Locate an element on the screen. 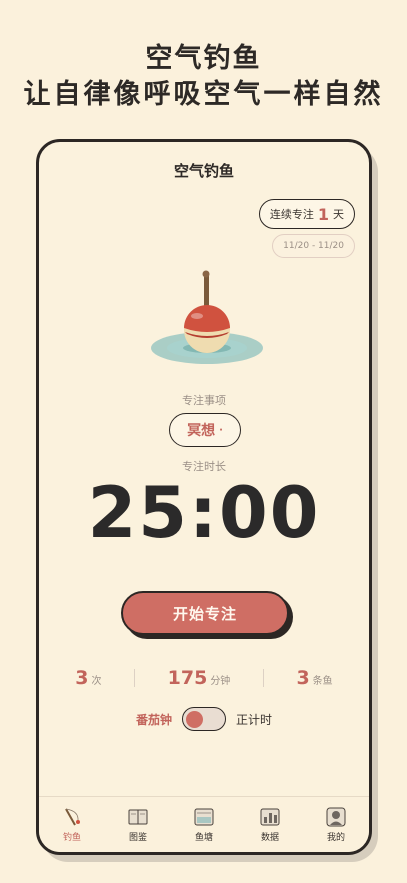  mode-switch-row: 番茄钟 正计时 is located at coordinates (204, 719).